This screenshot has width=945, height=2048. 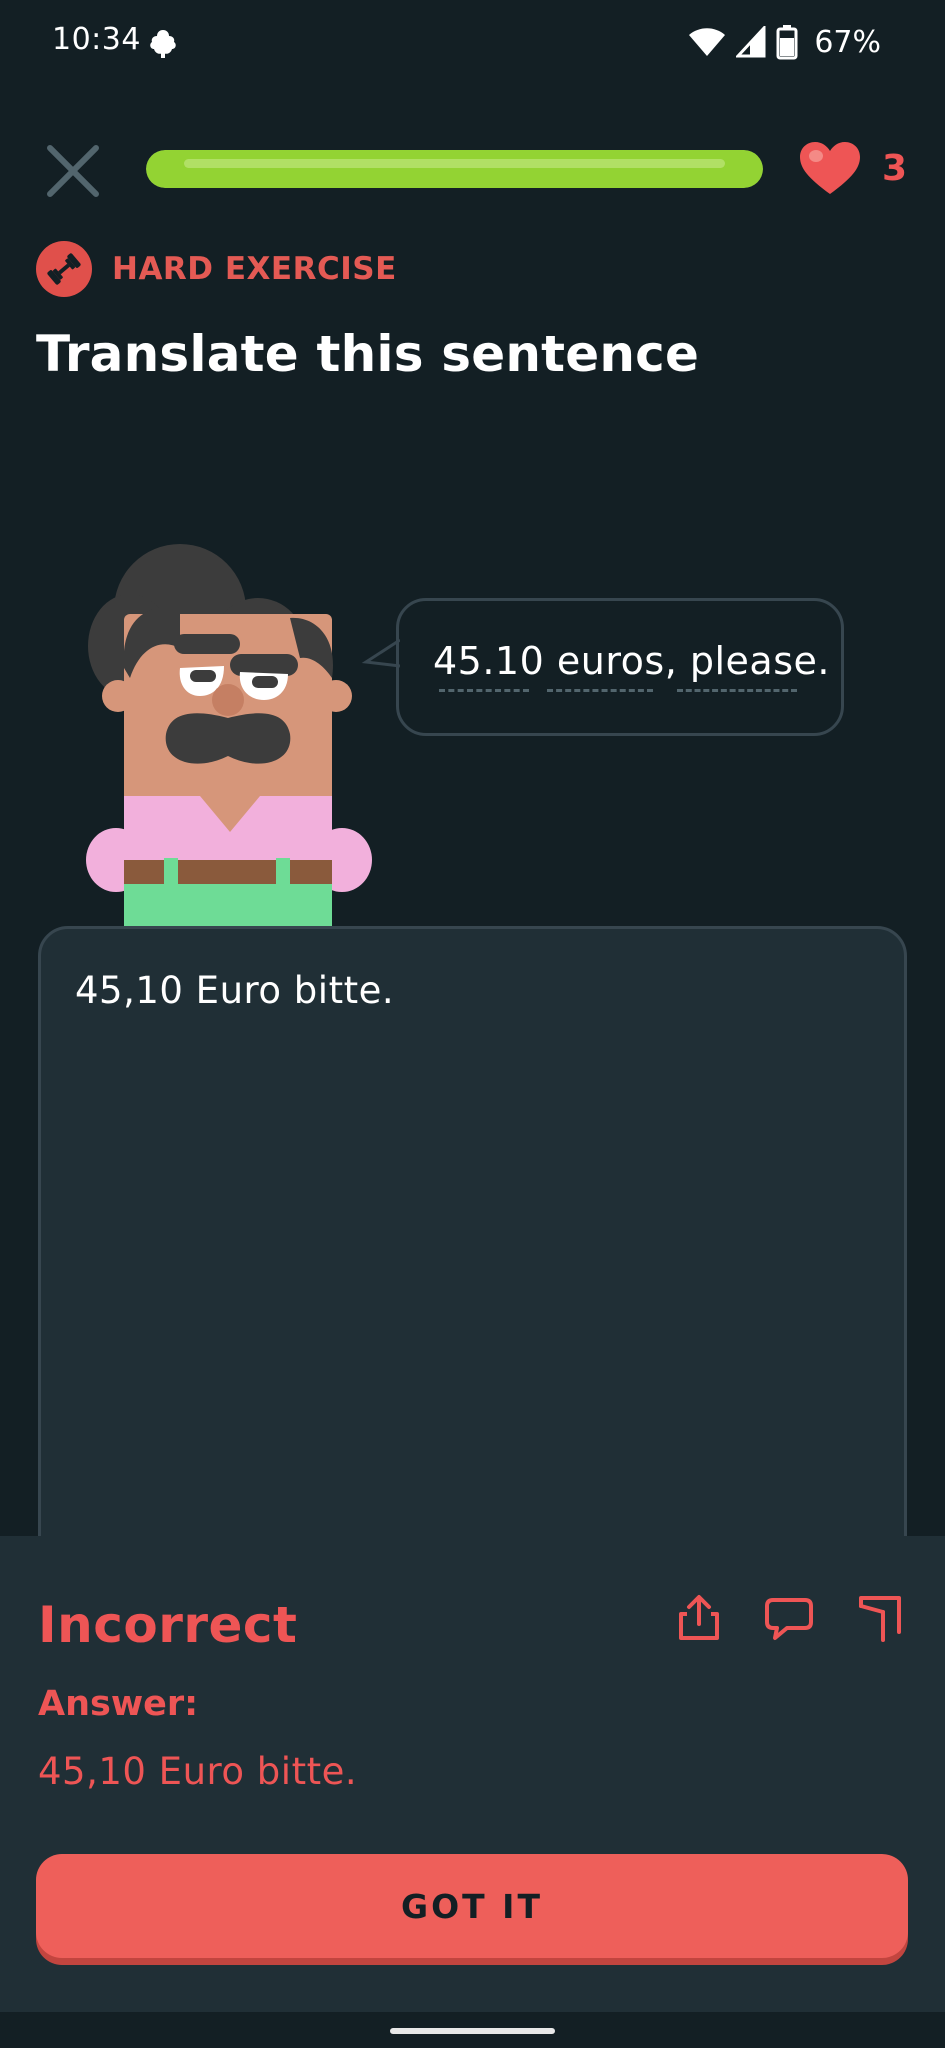 What do you see at coordinates (879, 1618) in the screenshot?
I see `flag-icon` at bounding box center [879, 1618].